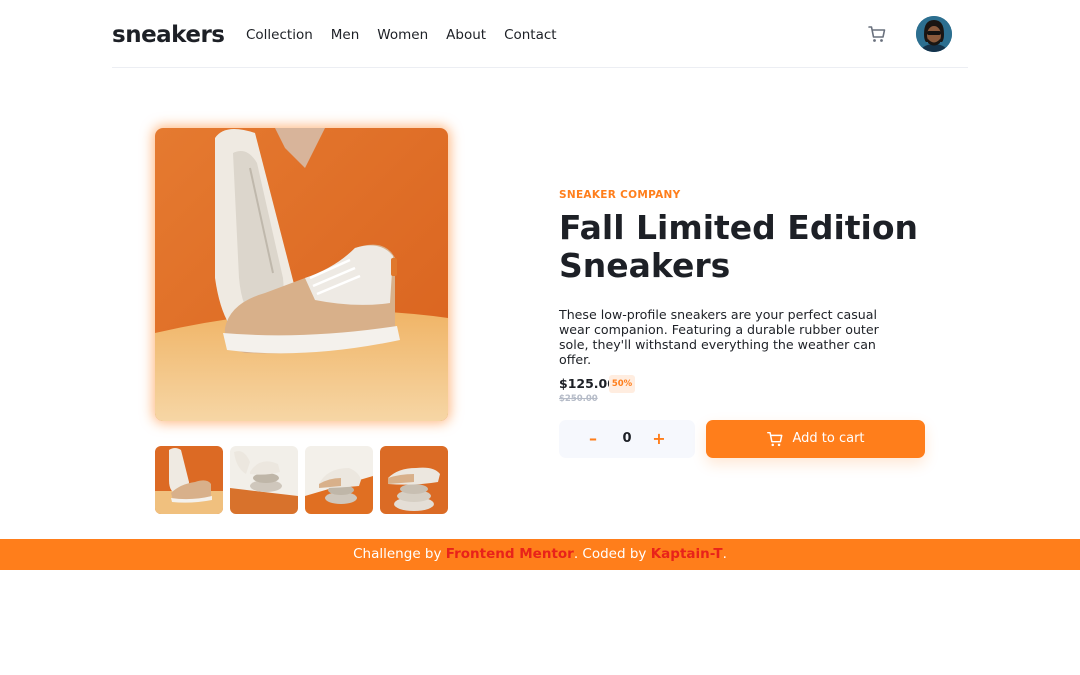  Describe the element at coordinates (301, 480) in the screenshot. I see `thumbnail-list` at that location.